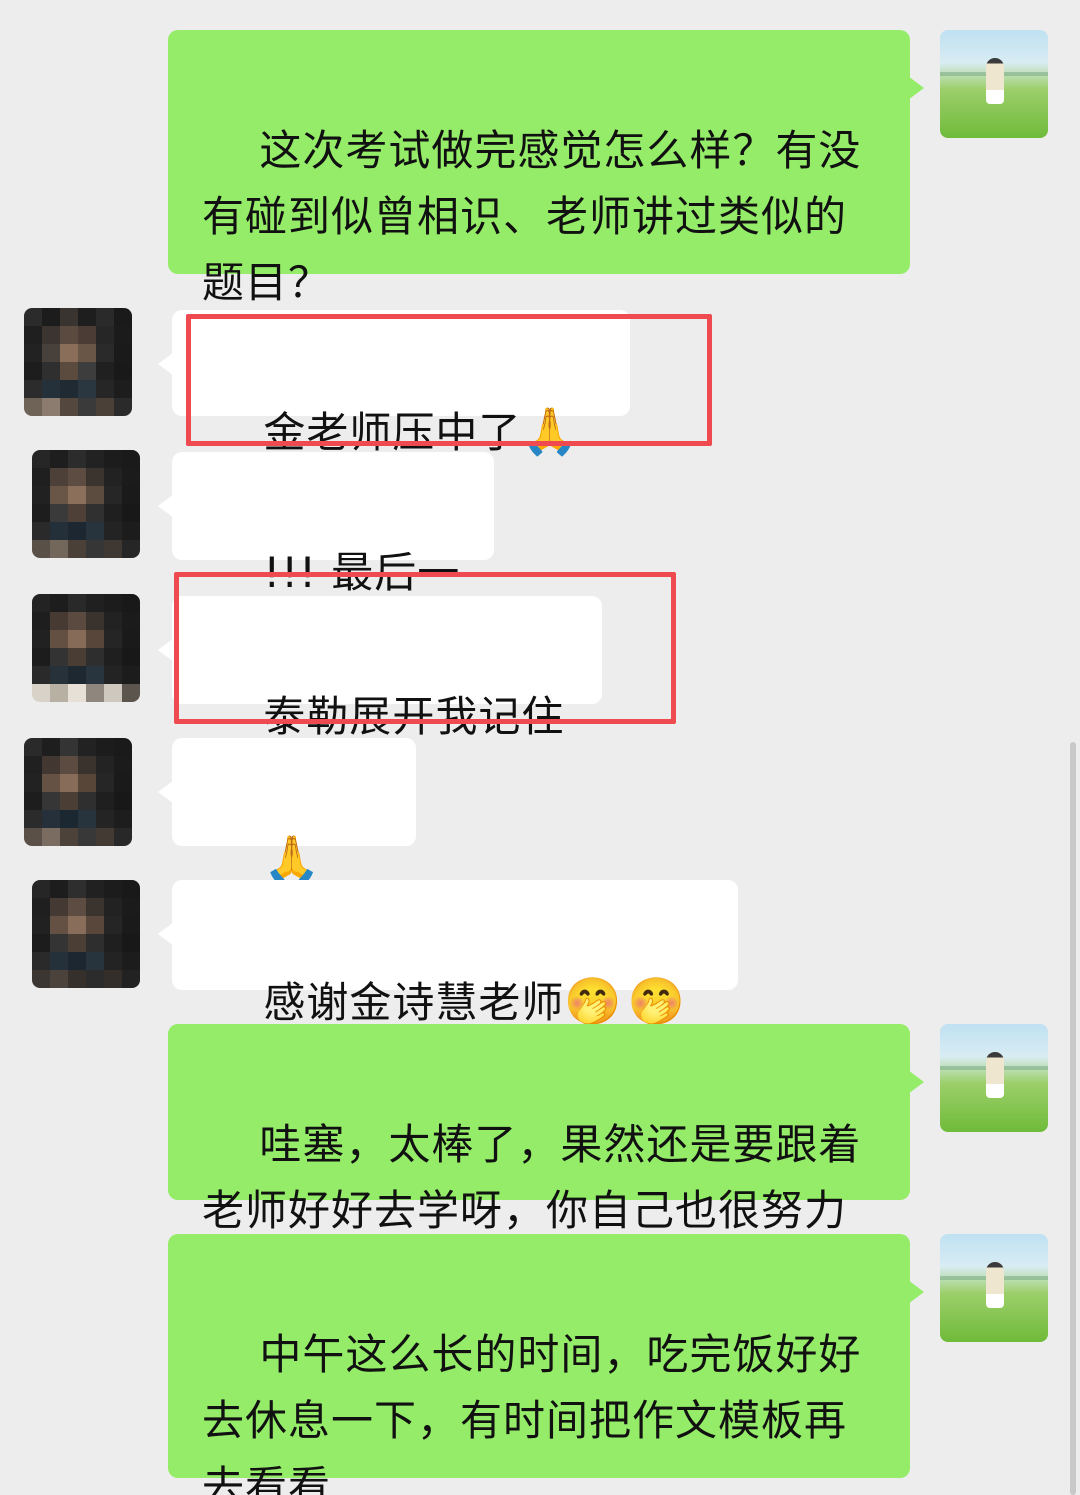 The height and width of the screenshot is (1495, 1080). What do you see at coordinates (414, 1002) in the screenshot?
I see `message-text: 感谢金诗慧老师` at bounding box center [414, 1002].